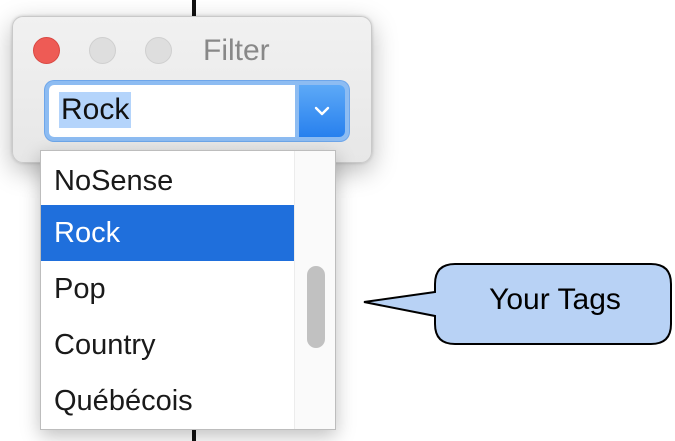 The width and height of the screenshot is (675, 441). What do you see at coordinates (316, 307) in the screenshot?
I see `scrollbar-thumb` at bounding box center [316, 307].